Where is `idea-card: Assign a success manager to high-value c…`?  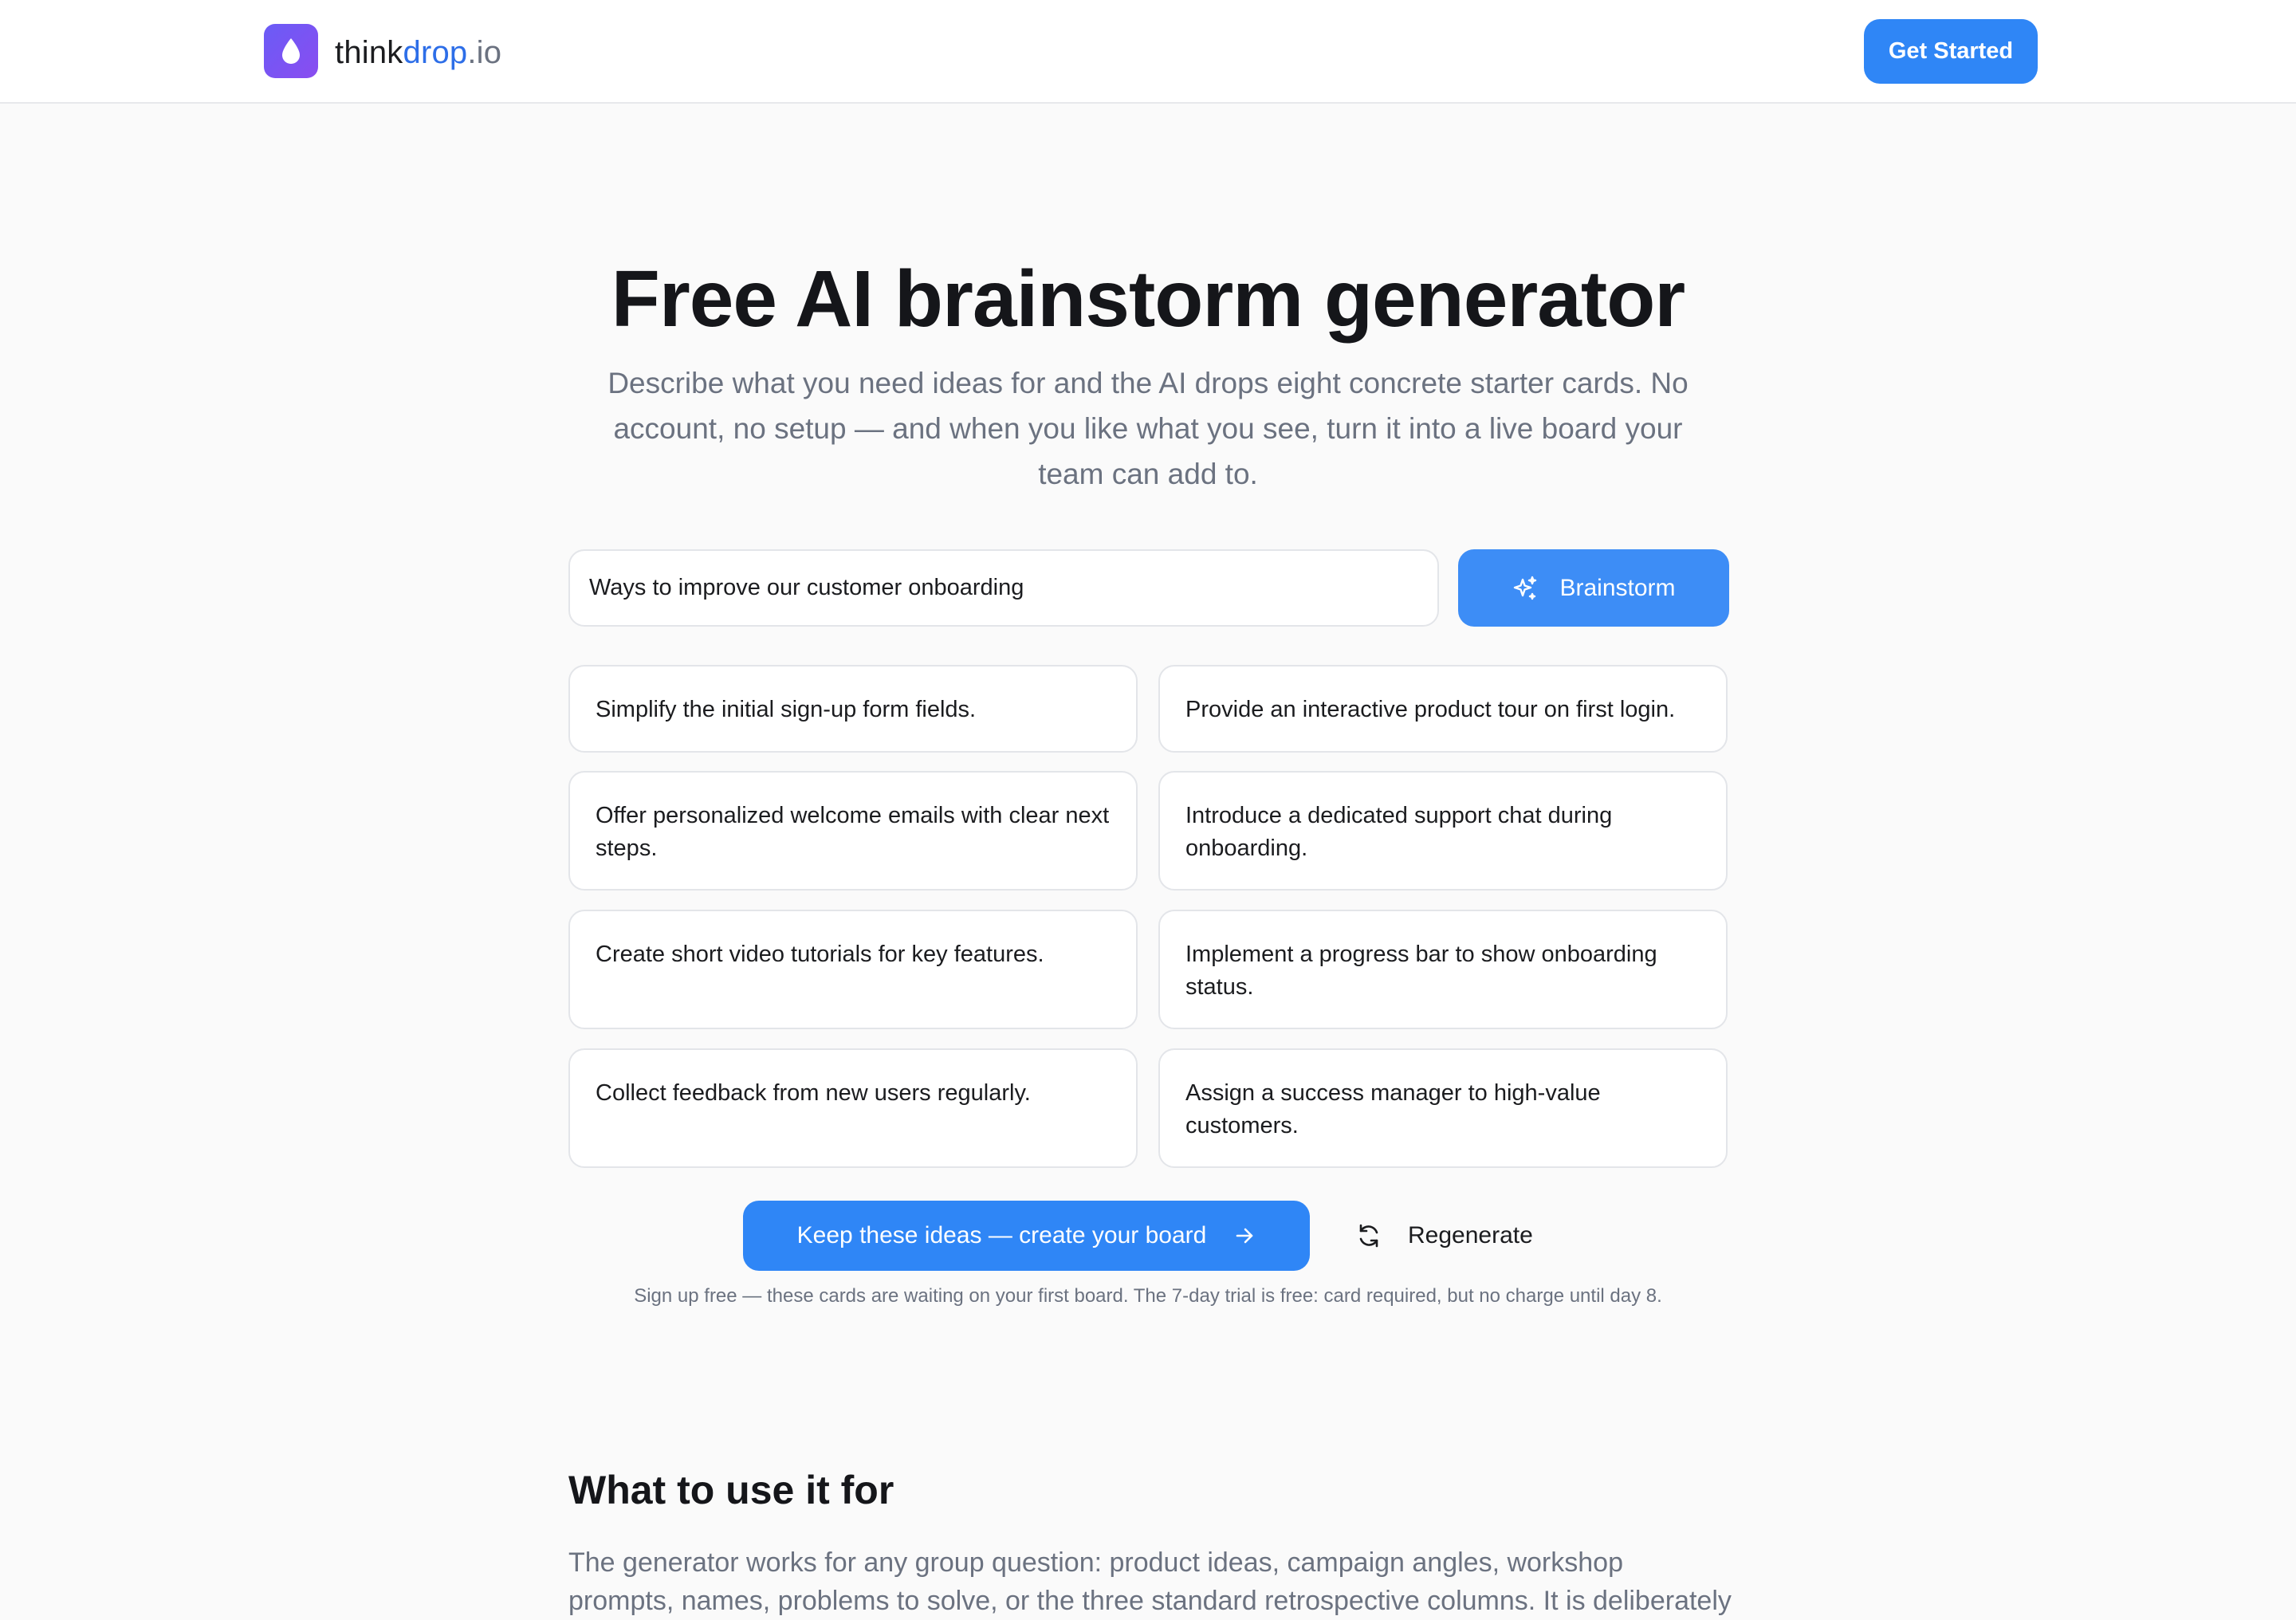
idea-card: Assign a success manager to high-value c… is located at coordinates (1443, 1108).